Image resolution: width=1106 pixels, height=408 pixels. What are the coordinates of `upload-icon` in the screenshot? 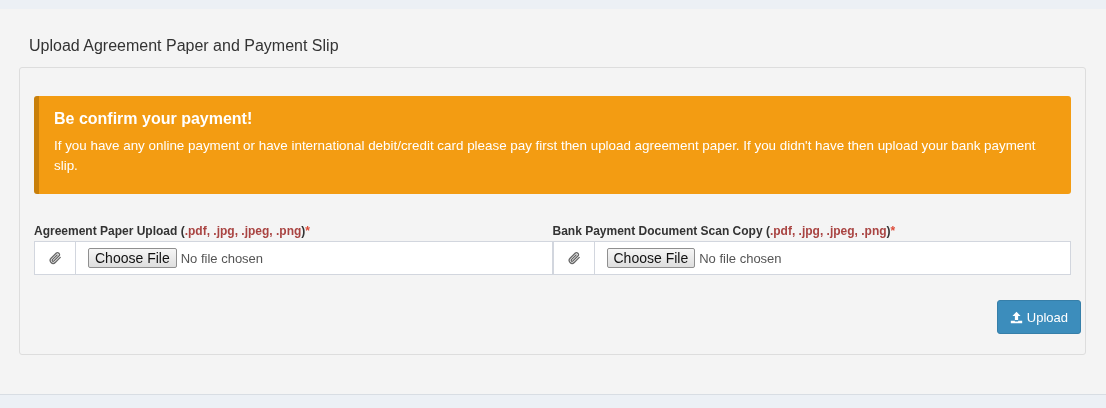 It's located at (1016, 317).